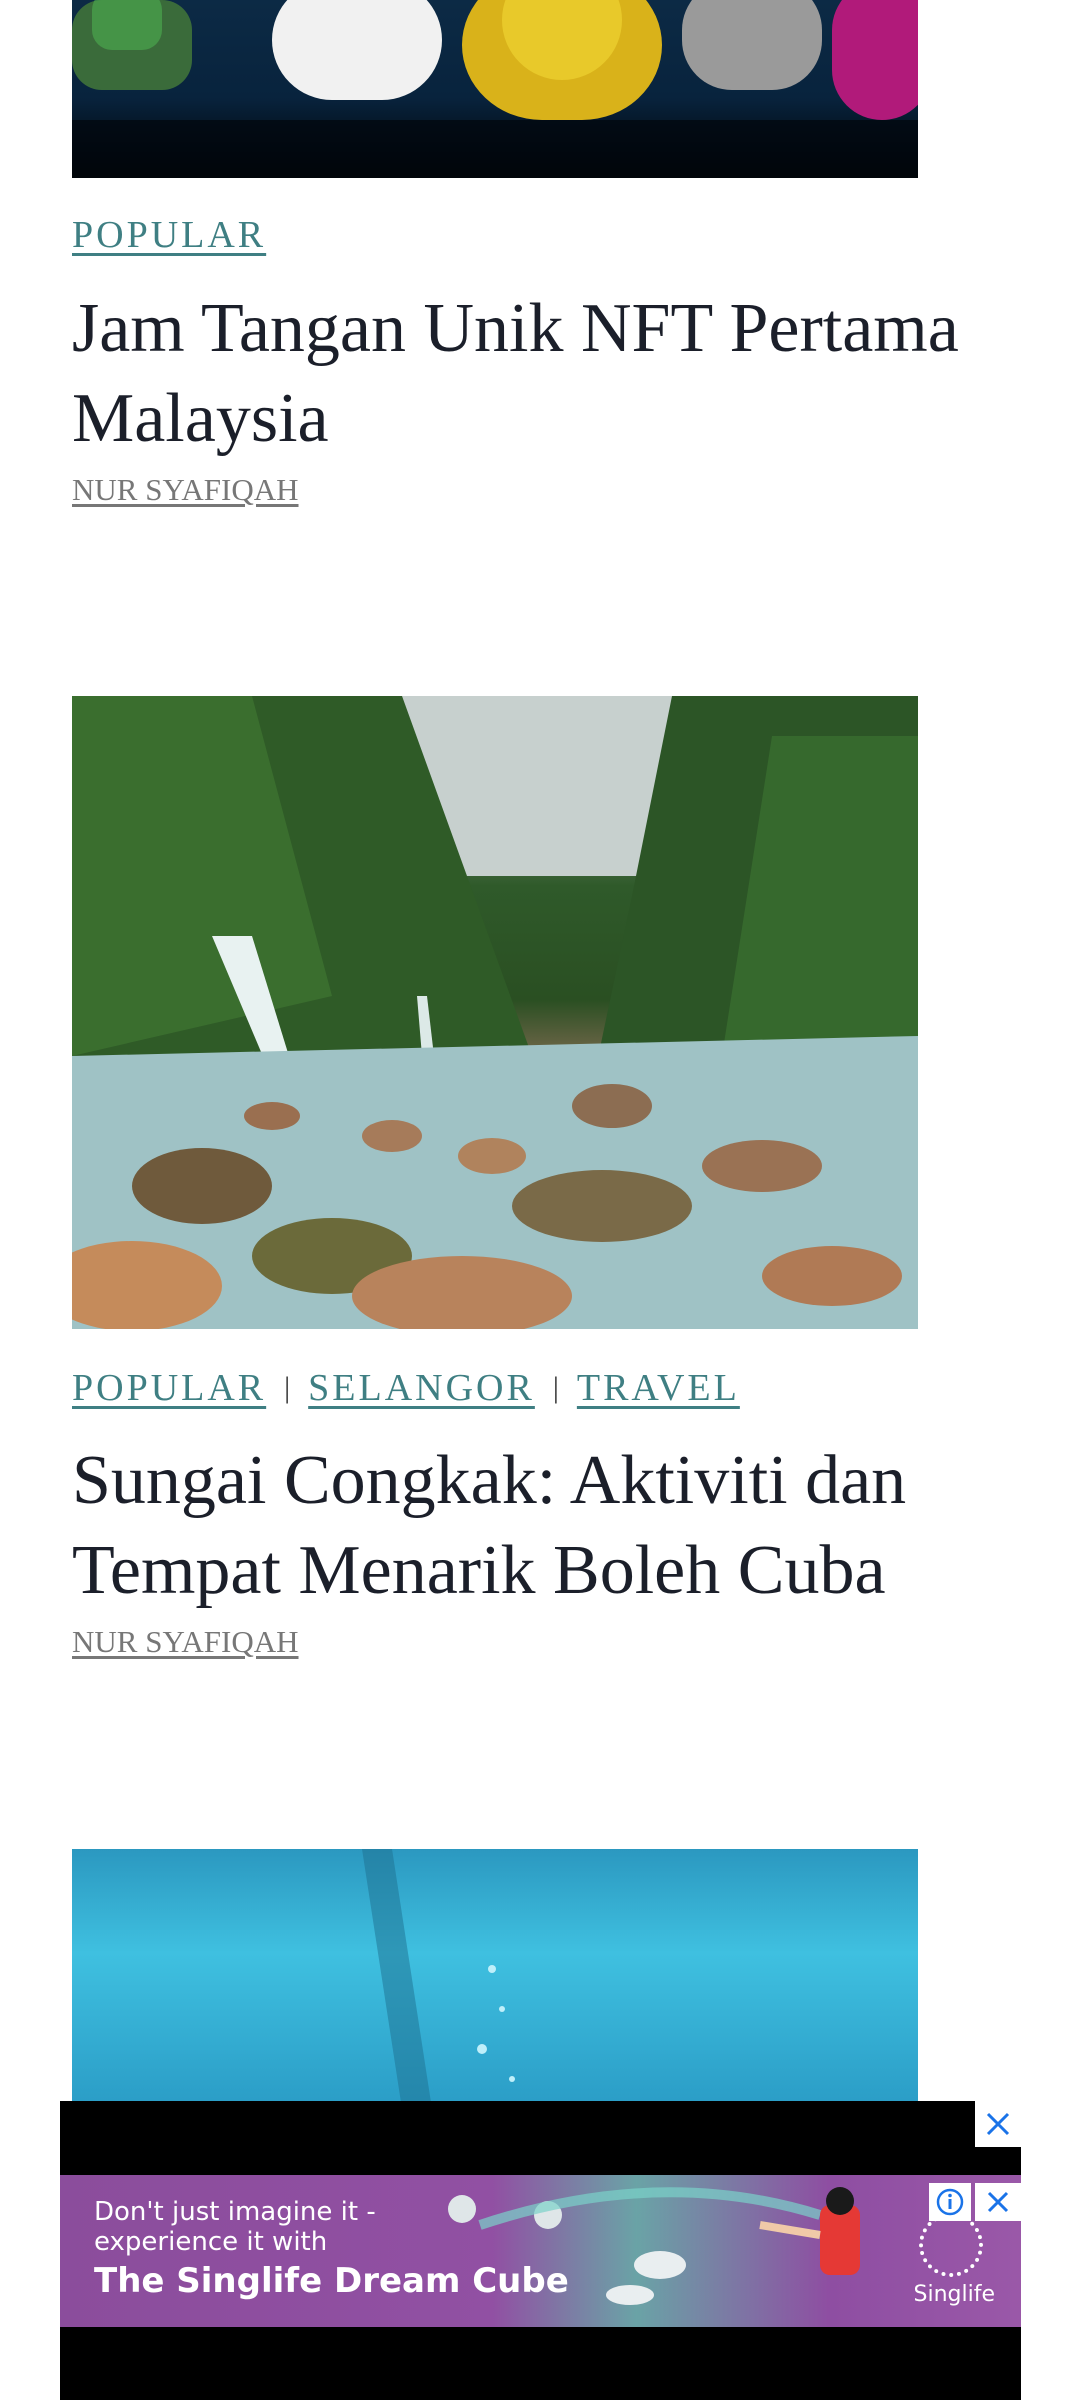 This screenshot has height=2400, width=1080. I want to click on category-link-selangor: SELANGOR, so click(421, 1388).